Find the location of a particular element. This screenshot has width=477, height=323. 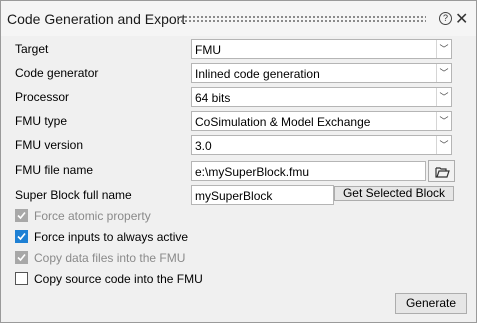

fmu-type-value: CoSimulation & Model Exchange is located at coordinates (283, 122).